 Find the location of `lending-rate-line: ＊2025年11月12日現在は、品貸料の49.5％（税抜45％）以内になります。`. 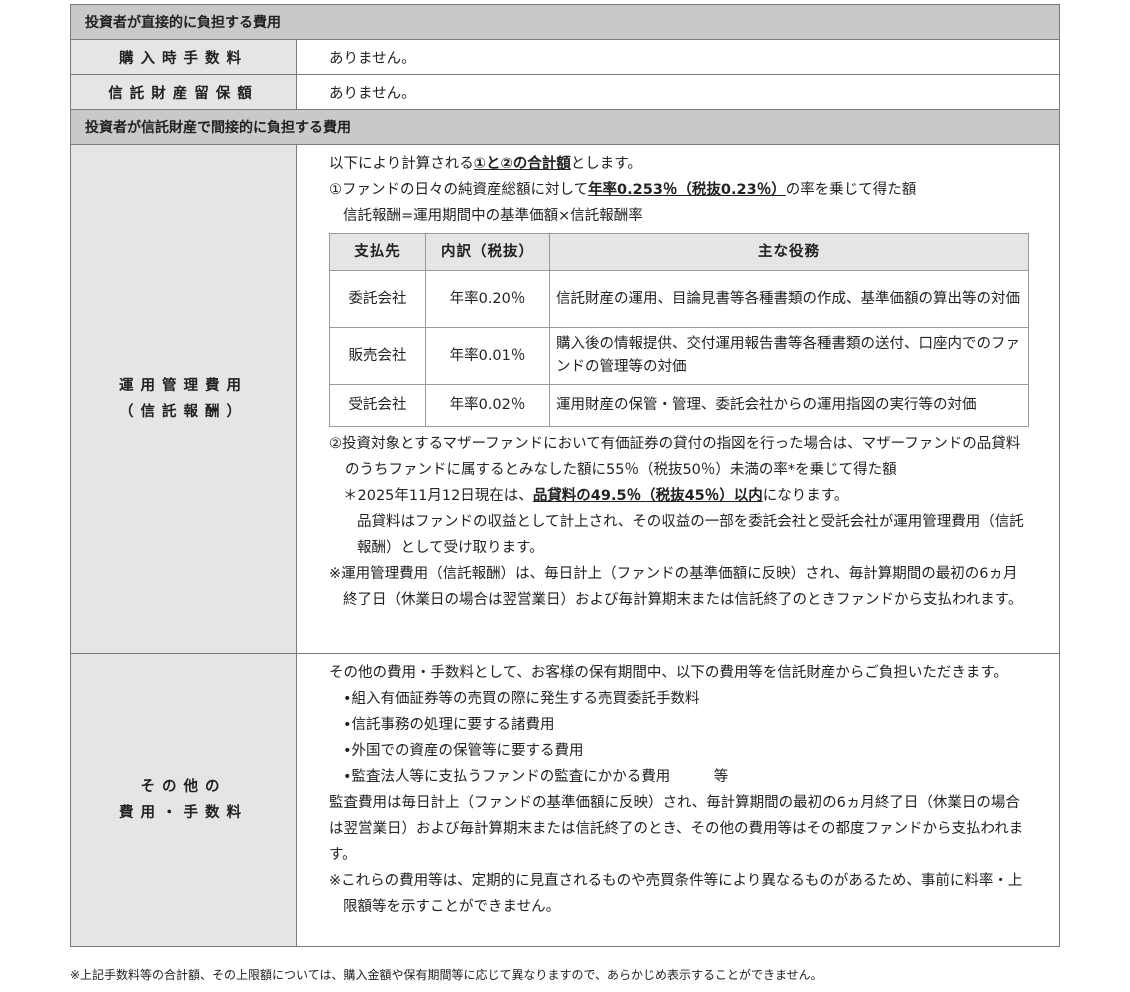

lending-rate-line: ＊2025年11月12日現在は、品貸料の49.5％（税抜45％）以内になります。 is located at coordinates (596, 496).